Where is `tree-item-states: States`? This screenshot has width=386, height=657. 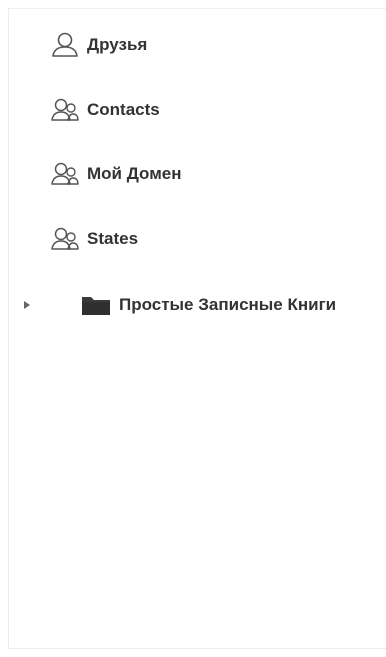 tree-item-states: States is located at coordinates (197, 239).